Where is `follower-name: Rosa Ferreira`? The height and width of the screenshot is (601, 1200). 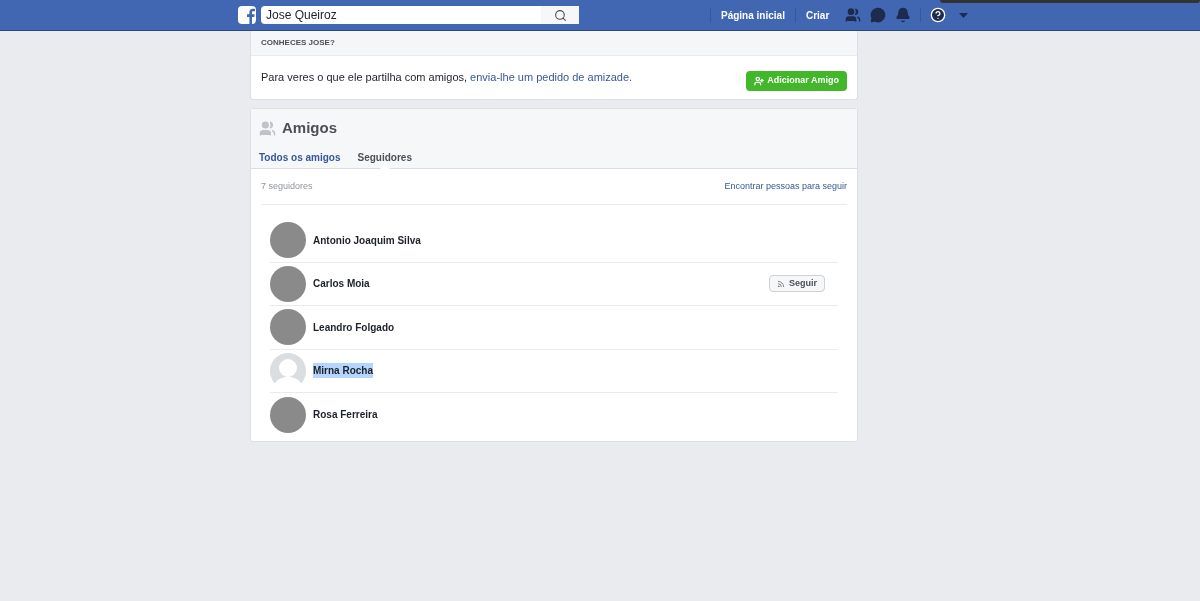 follower-name: Rosa Ferreira is located at coordinates (345, 415).